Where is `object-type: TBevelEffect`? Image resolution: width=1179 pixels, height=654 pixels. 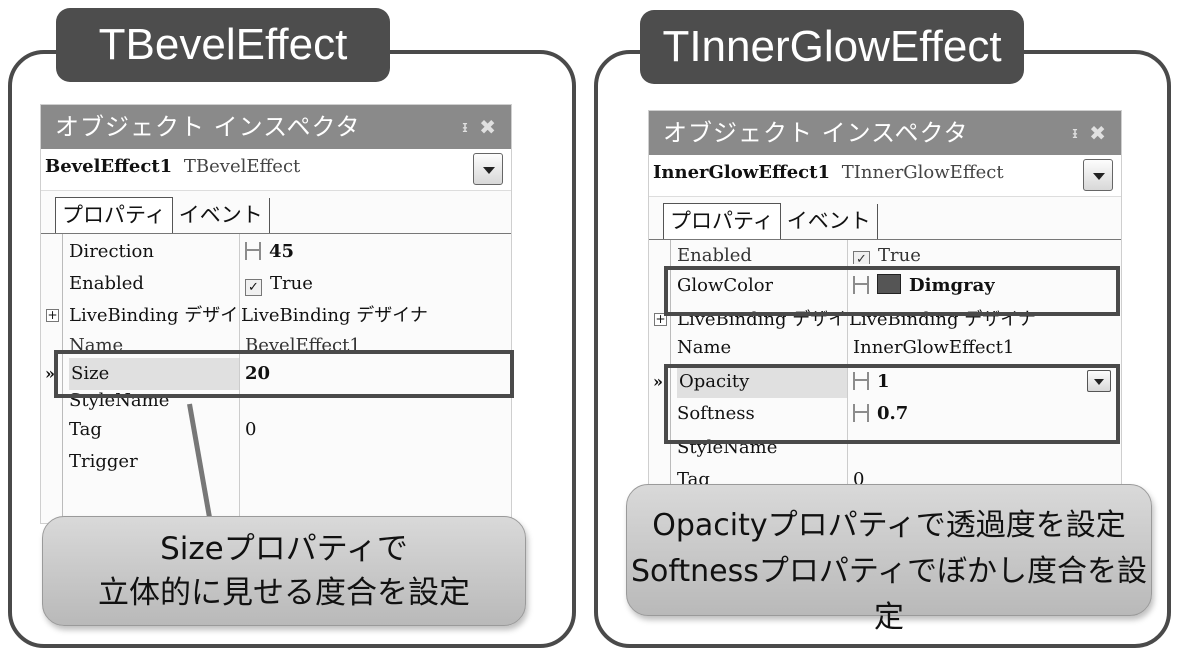 object-type: TBevelEffect is located at coordinates (242, 166).